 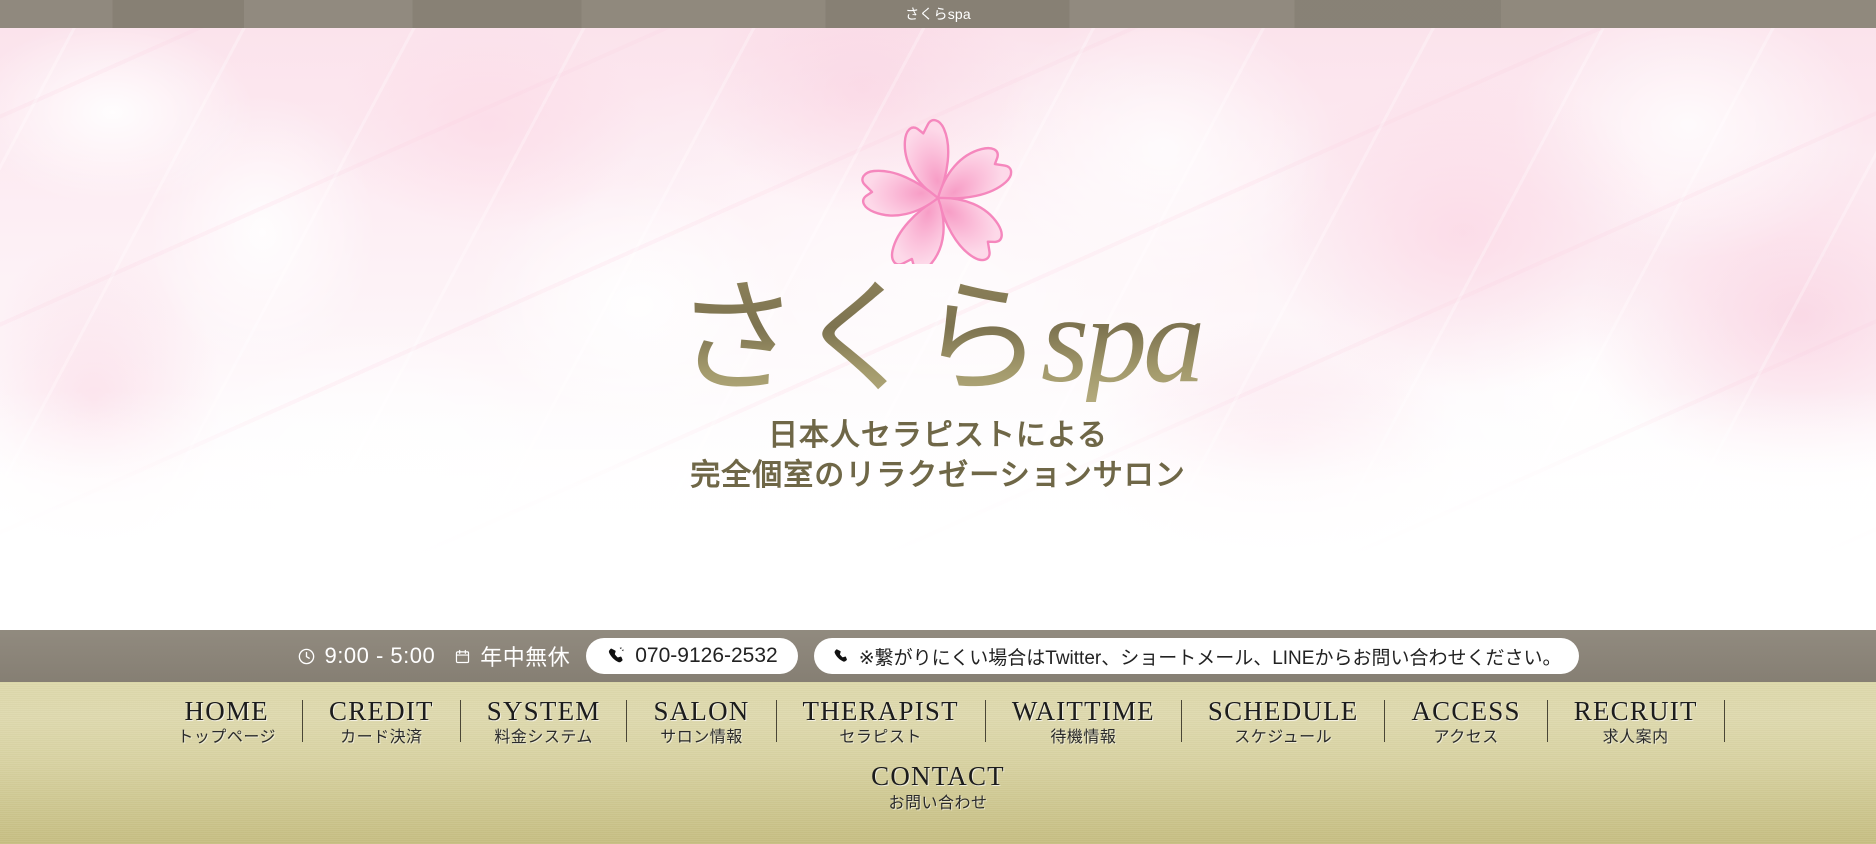 What do you see at coordinates (1283, 738) in the screenshot?
I see `nav-item-label-ja: スケジュール` at bounding box center [1283, 738].